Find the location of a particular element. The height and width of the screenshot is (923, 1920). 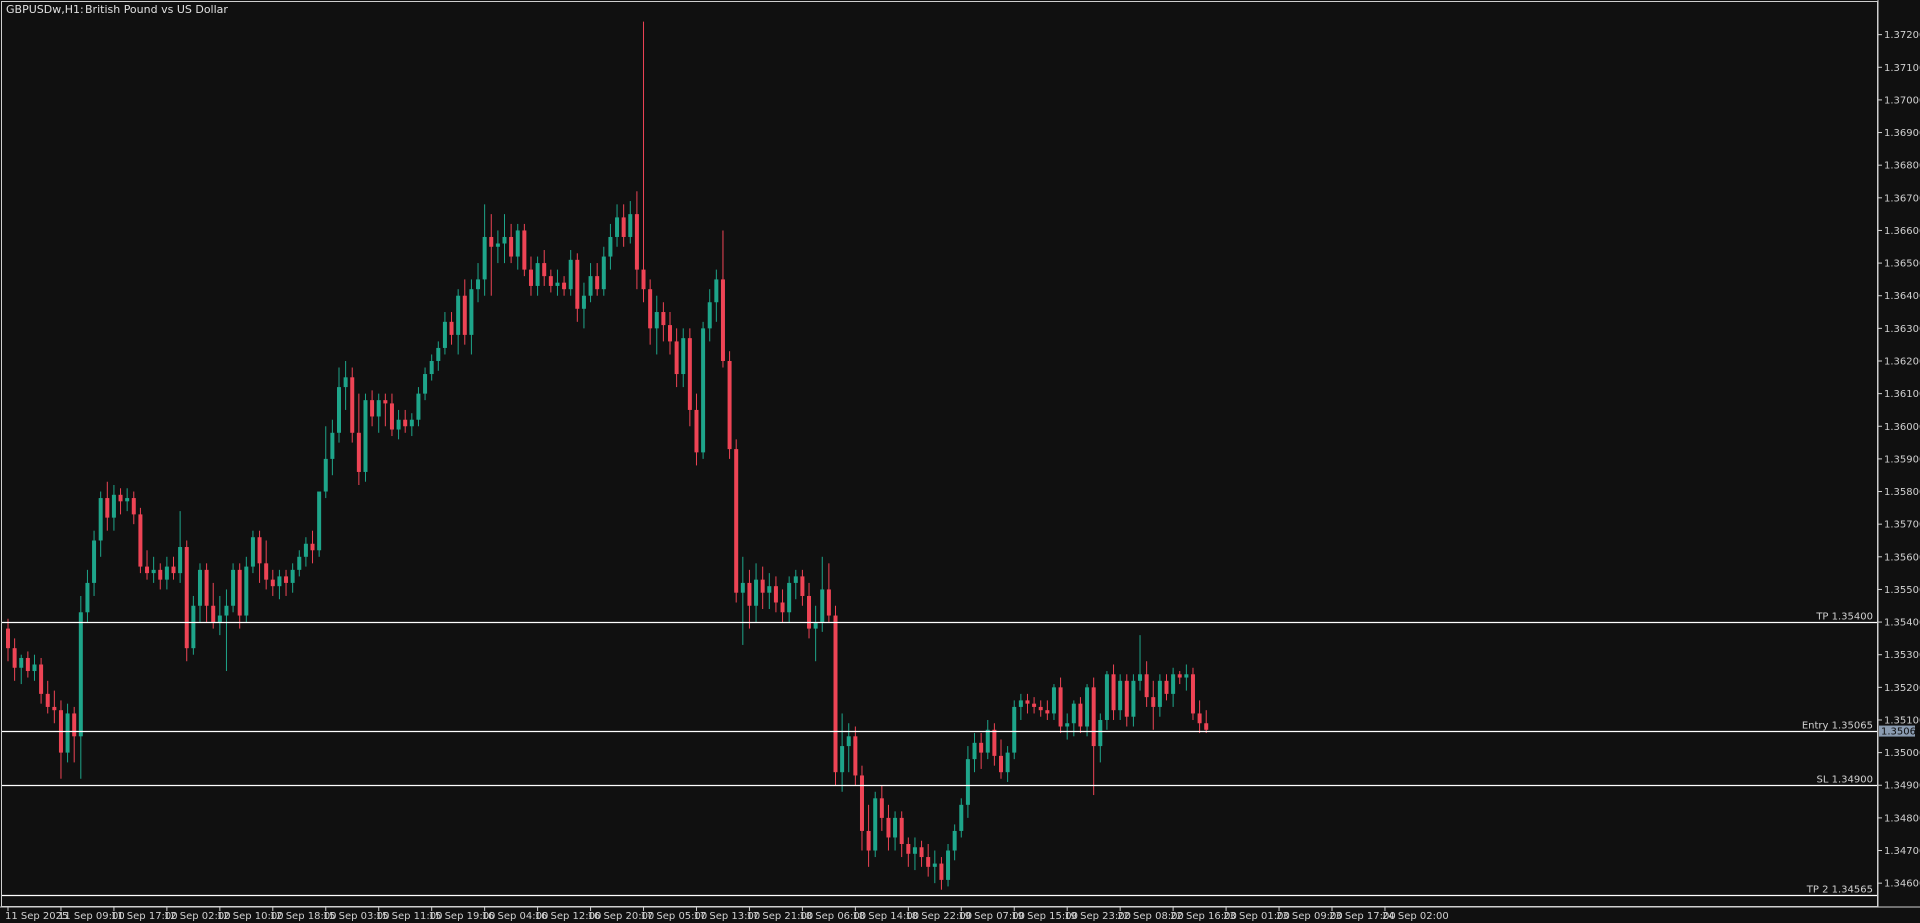

price-tick-label: 1.36300 is located at coordinates (1902, 329).